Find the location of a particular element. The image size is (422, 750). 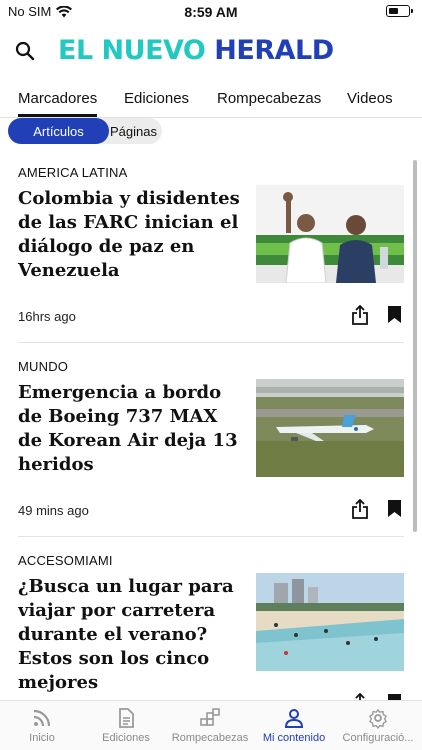

app-header: EL NUEVO HERALD is located at coordinates (211, 52).